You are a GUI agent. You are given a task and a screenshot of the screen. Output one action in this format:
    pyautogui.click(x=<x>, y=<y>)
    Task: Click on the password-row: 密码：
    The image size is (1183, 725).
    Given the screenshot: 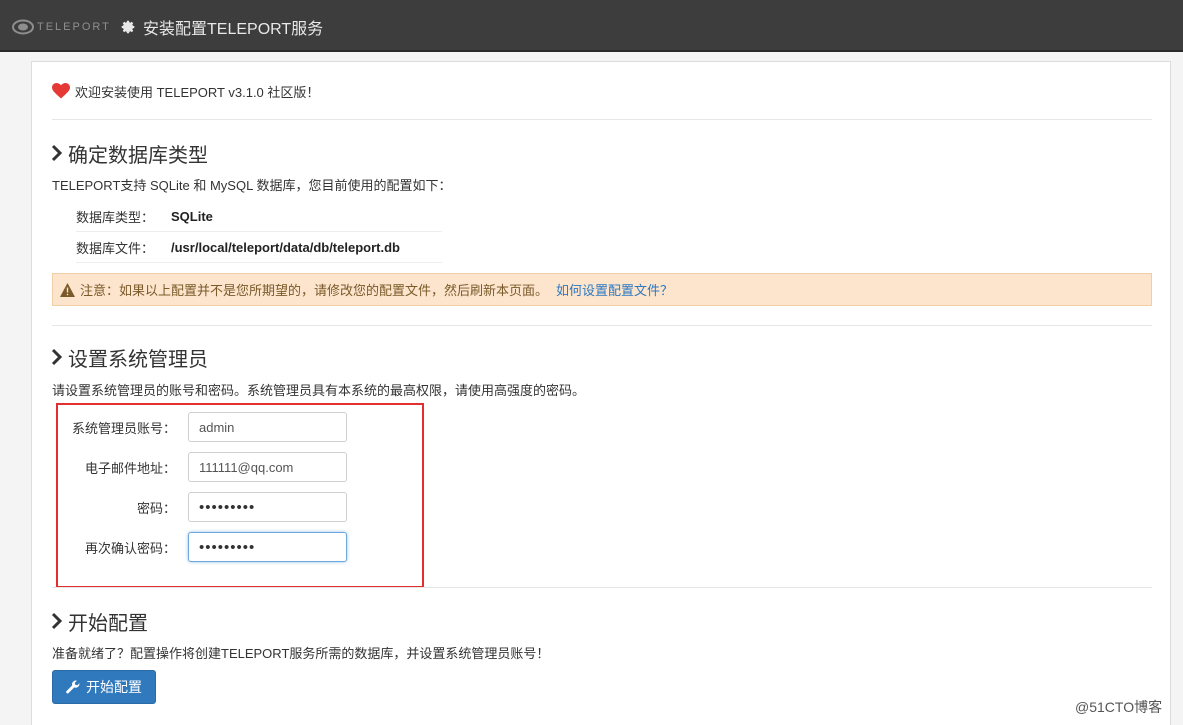 What is the action you would take?
    pyautogui.click(x=212, y=507)
    